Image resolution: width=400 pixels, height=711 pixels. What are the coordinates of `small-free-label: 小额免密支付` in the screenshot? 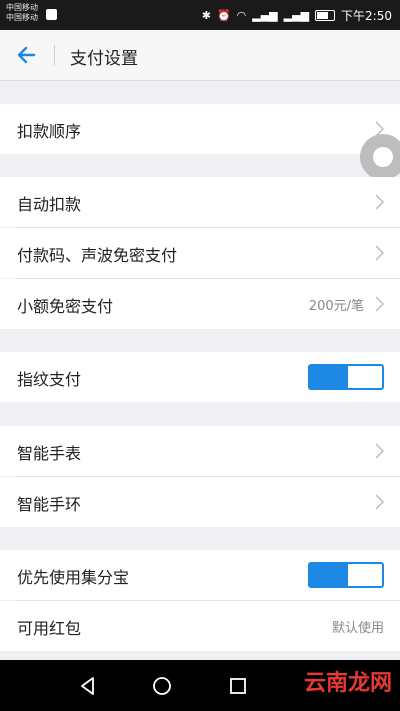 It's located at (65, 306).